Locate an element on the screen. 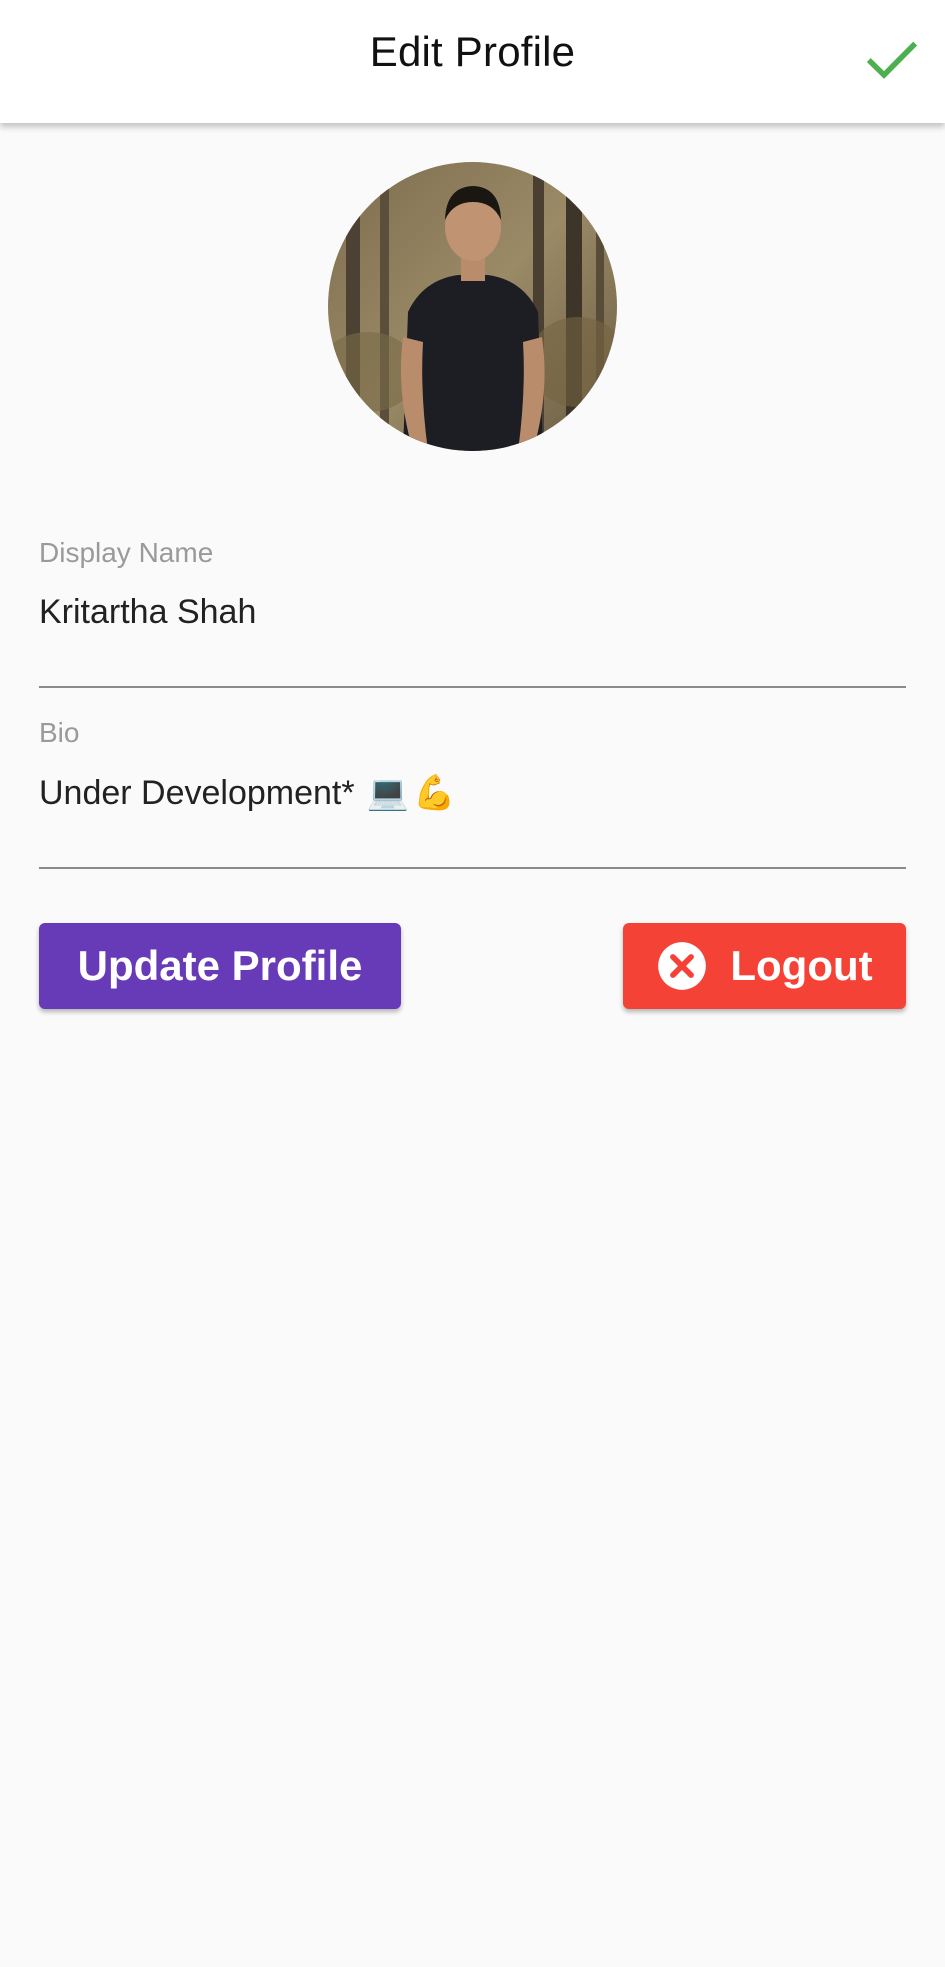 This screenshot has width=945, height=1967. laptop-emoji: 💻 is located at coordinates (387, 793).